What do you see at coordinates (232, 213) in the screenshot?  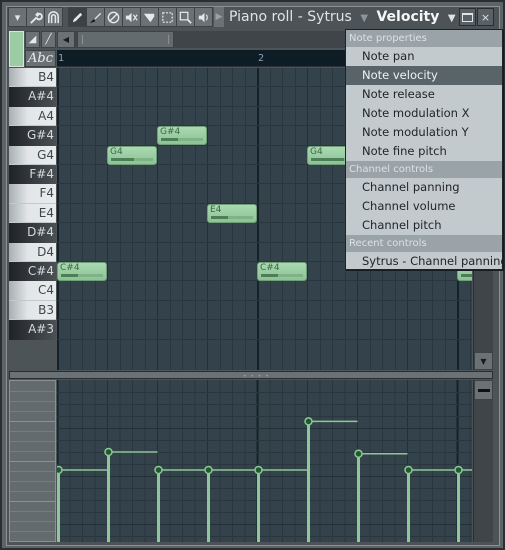 I see `note: E4` at bounding box center [232, 213].